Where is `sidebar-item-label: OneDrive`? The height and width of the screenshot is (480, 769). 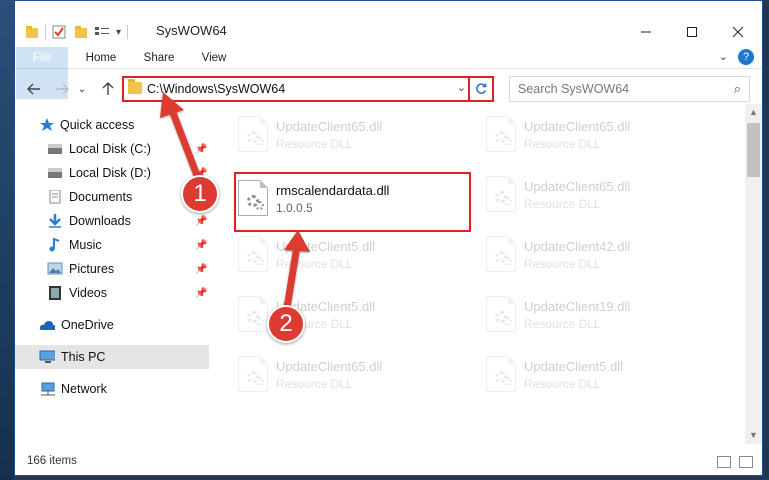
sidebar-item-label: OneDrive is located at coordinates (87, 325).